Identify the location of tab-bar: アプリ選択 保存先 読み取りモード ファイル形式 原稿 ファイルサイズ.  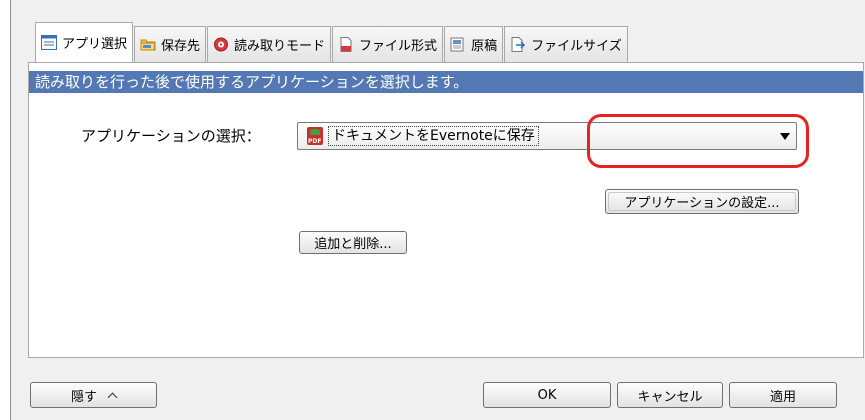
(332, 42).